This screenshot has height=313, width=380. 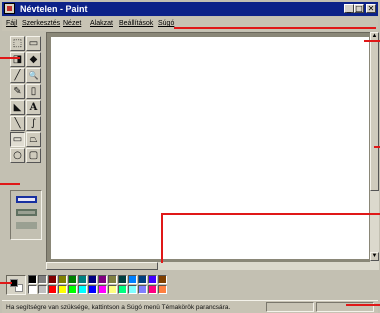 I want to click on vertical-scrollbar: ▲ ▼, so click(x=374, y=151).